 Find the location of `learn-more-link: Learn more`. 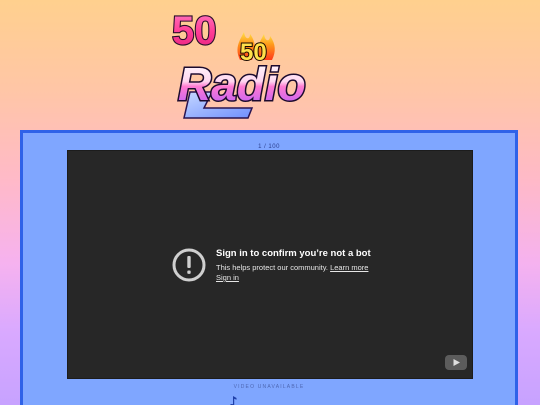

learn-more-link: Learn more is located at coordinates (349, 267).